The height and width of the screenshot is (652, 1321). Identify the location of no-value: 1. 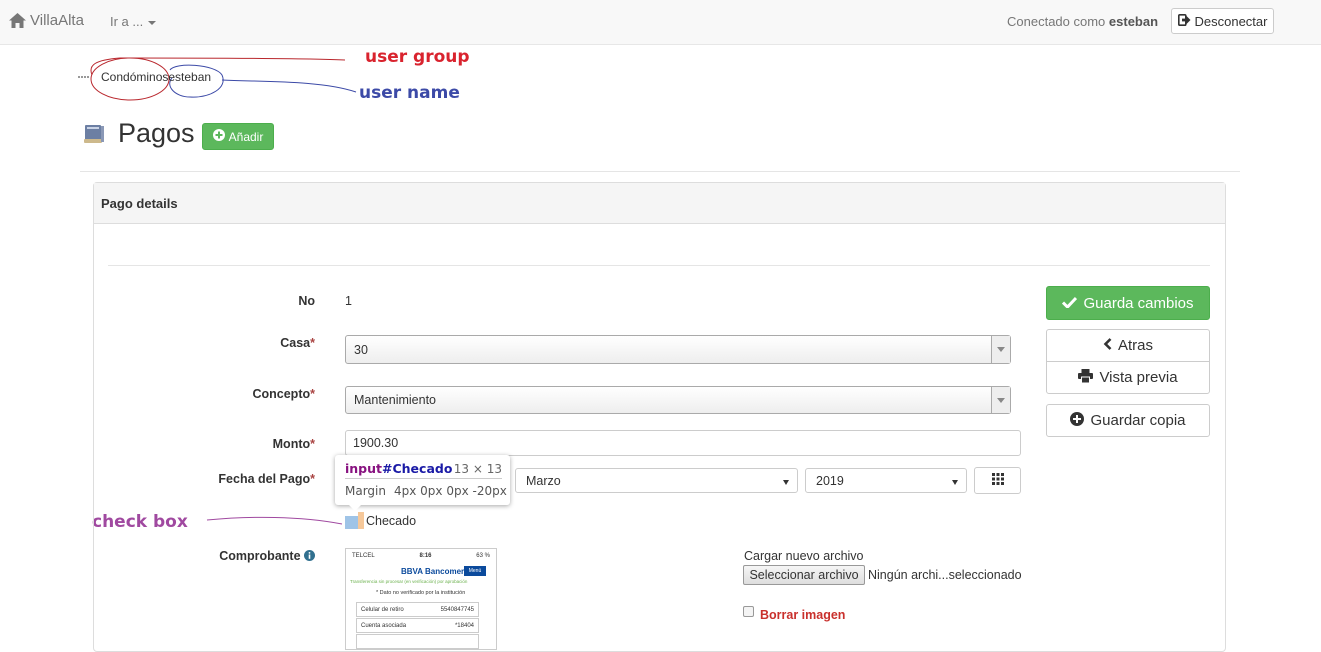
(348, 301).